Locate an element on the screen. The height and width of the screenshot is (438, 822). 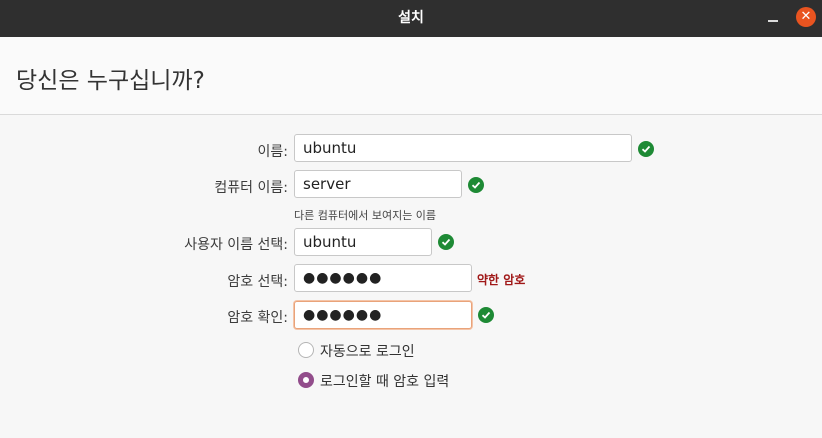
auto-login-radio is located at coordinates (306, 350).